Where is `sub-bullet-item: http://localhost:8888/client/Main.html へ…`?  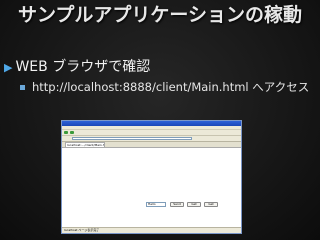 sub-bullet-item: http://localhost:8888/client/Main.html へ… is located at coordinates (168, 87).